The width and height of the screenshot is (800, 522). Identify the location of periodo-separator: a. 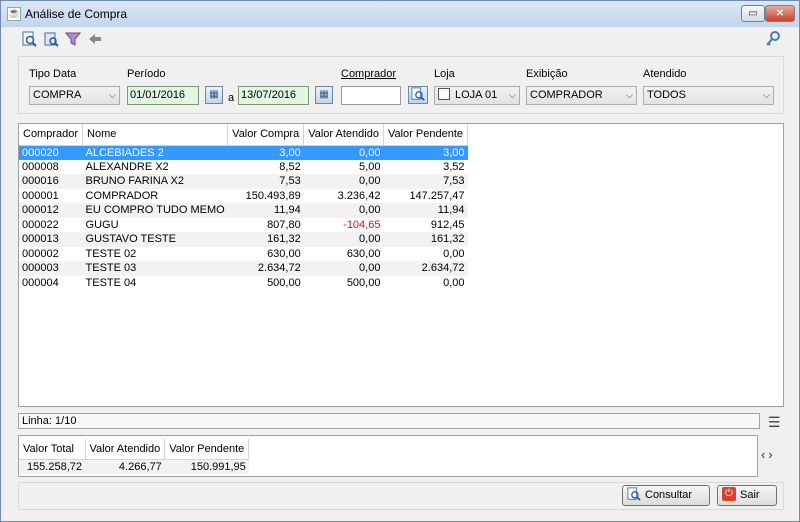
(231, 98).